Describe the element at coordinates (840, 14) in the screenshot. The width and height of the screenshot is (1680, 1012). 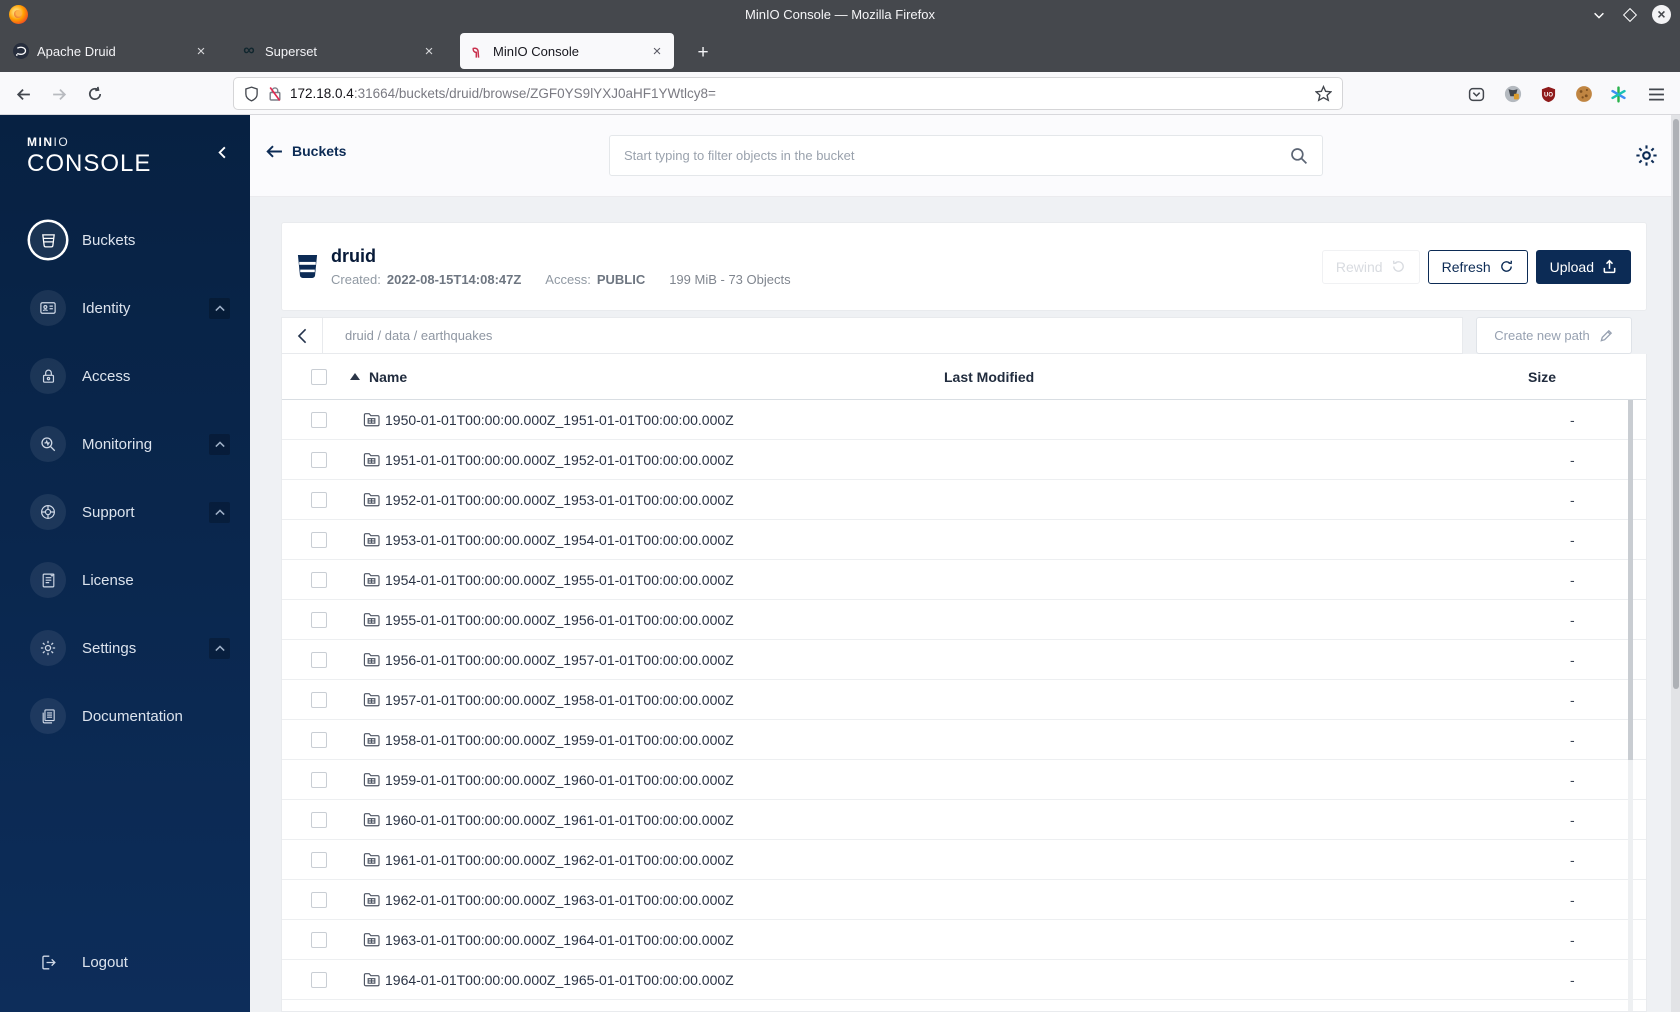
I see `window-title: MinIO Console — Mozilla Firefox` at that location.